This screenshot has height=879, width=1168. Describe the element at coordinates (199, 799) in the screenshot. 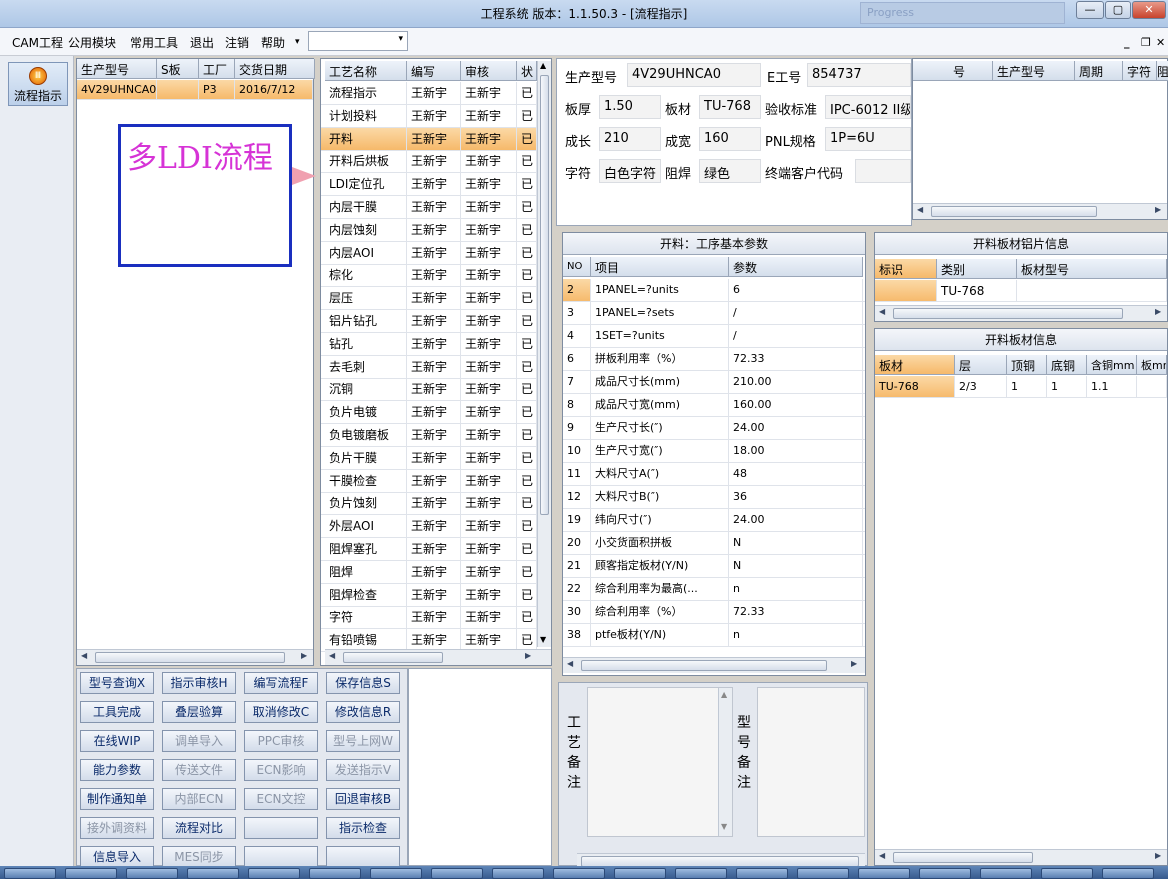

I see `action-button-18: 内部ECN` at that location.